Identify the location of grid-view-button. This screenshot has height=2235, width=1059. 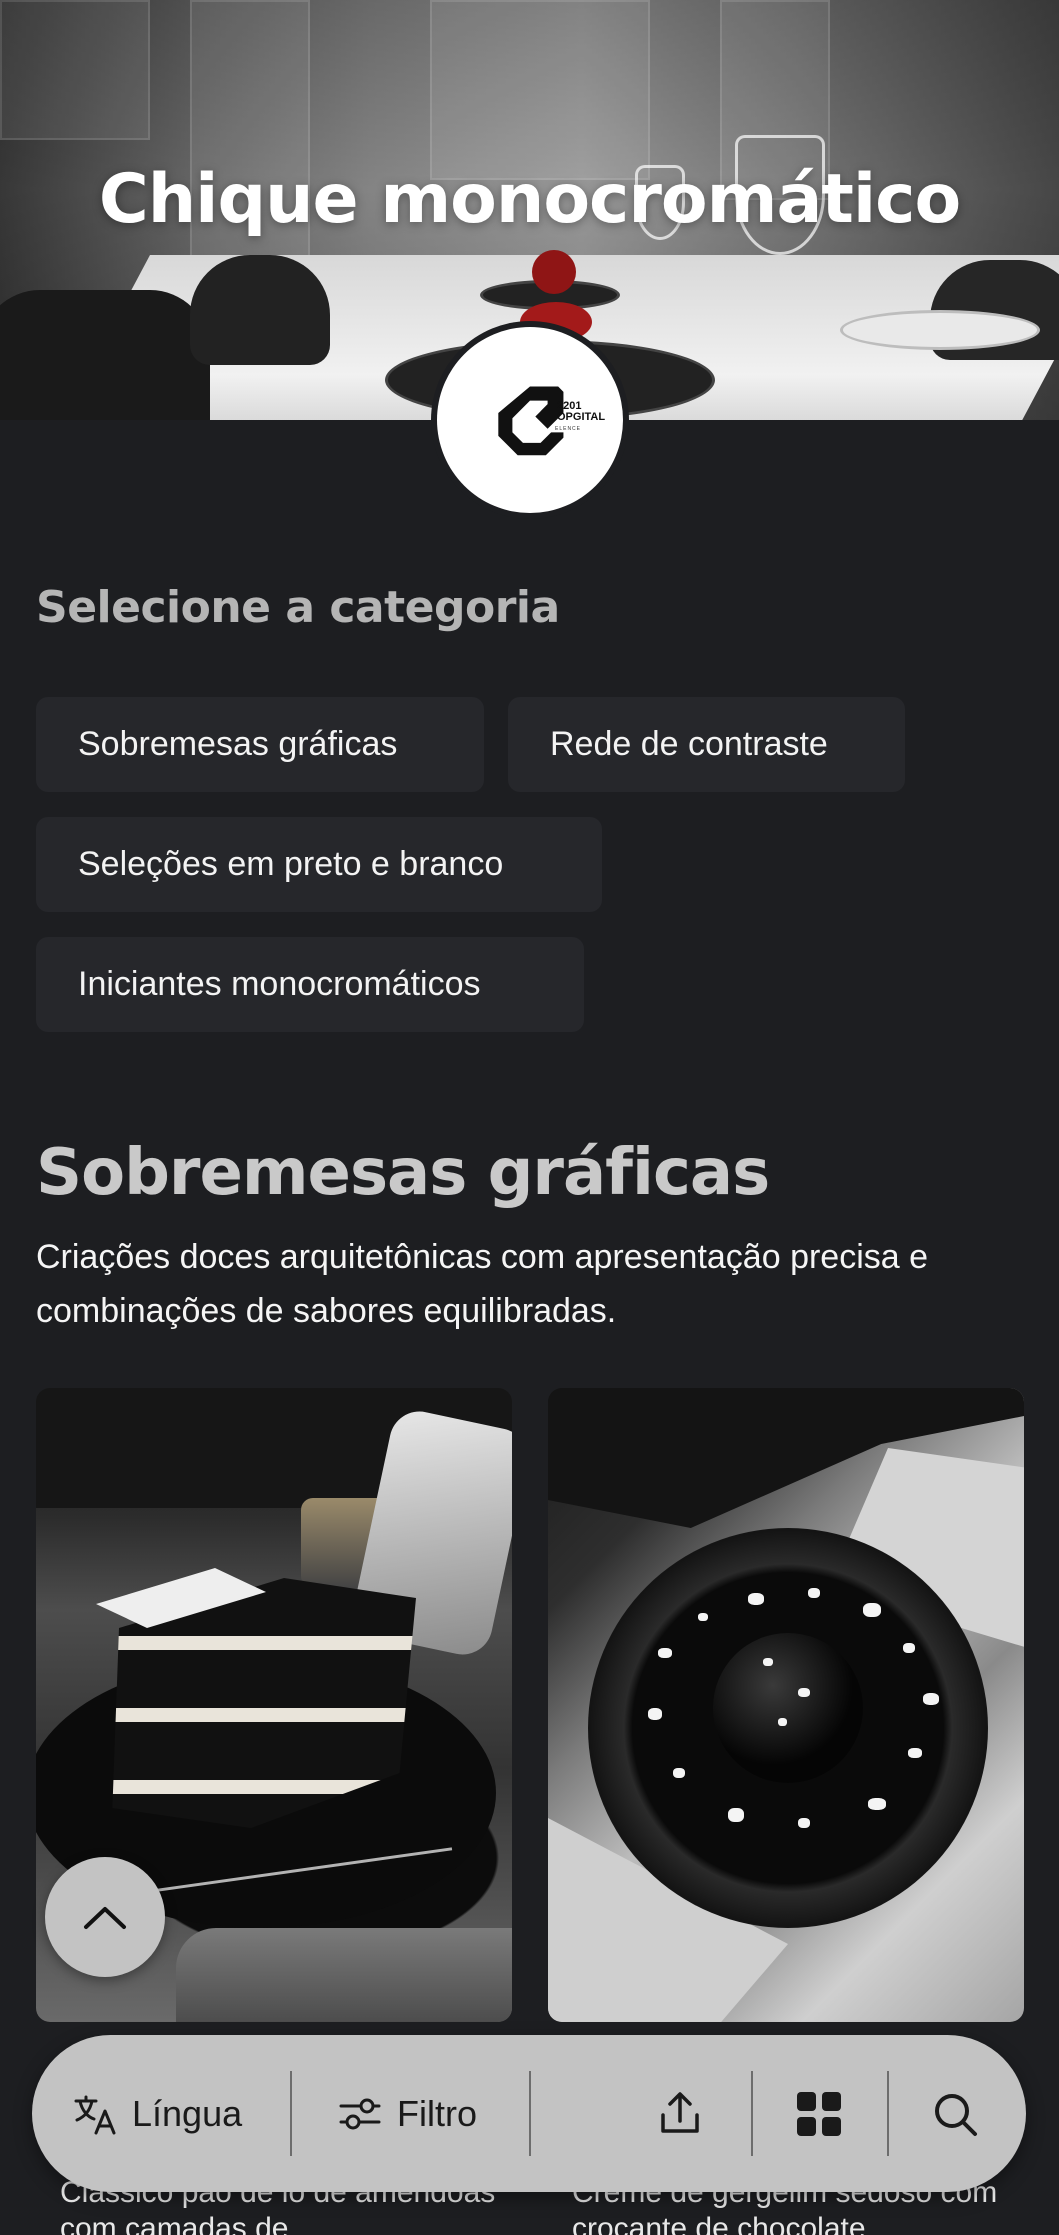
(819, 2113).